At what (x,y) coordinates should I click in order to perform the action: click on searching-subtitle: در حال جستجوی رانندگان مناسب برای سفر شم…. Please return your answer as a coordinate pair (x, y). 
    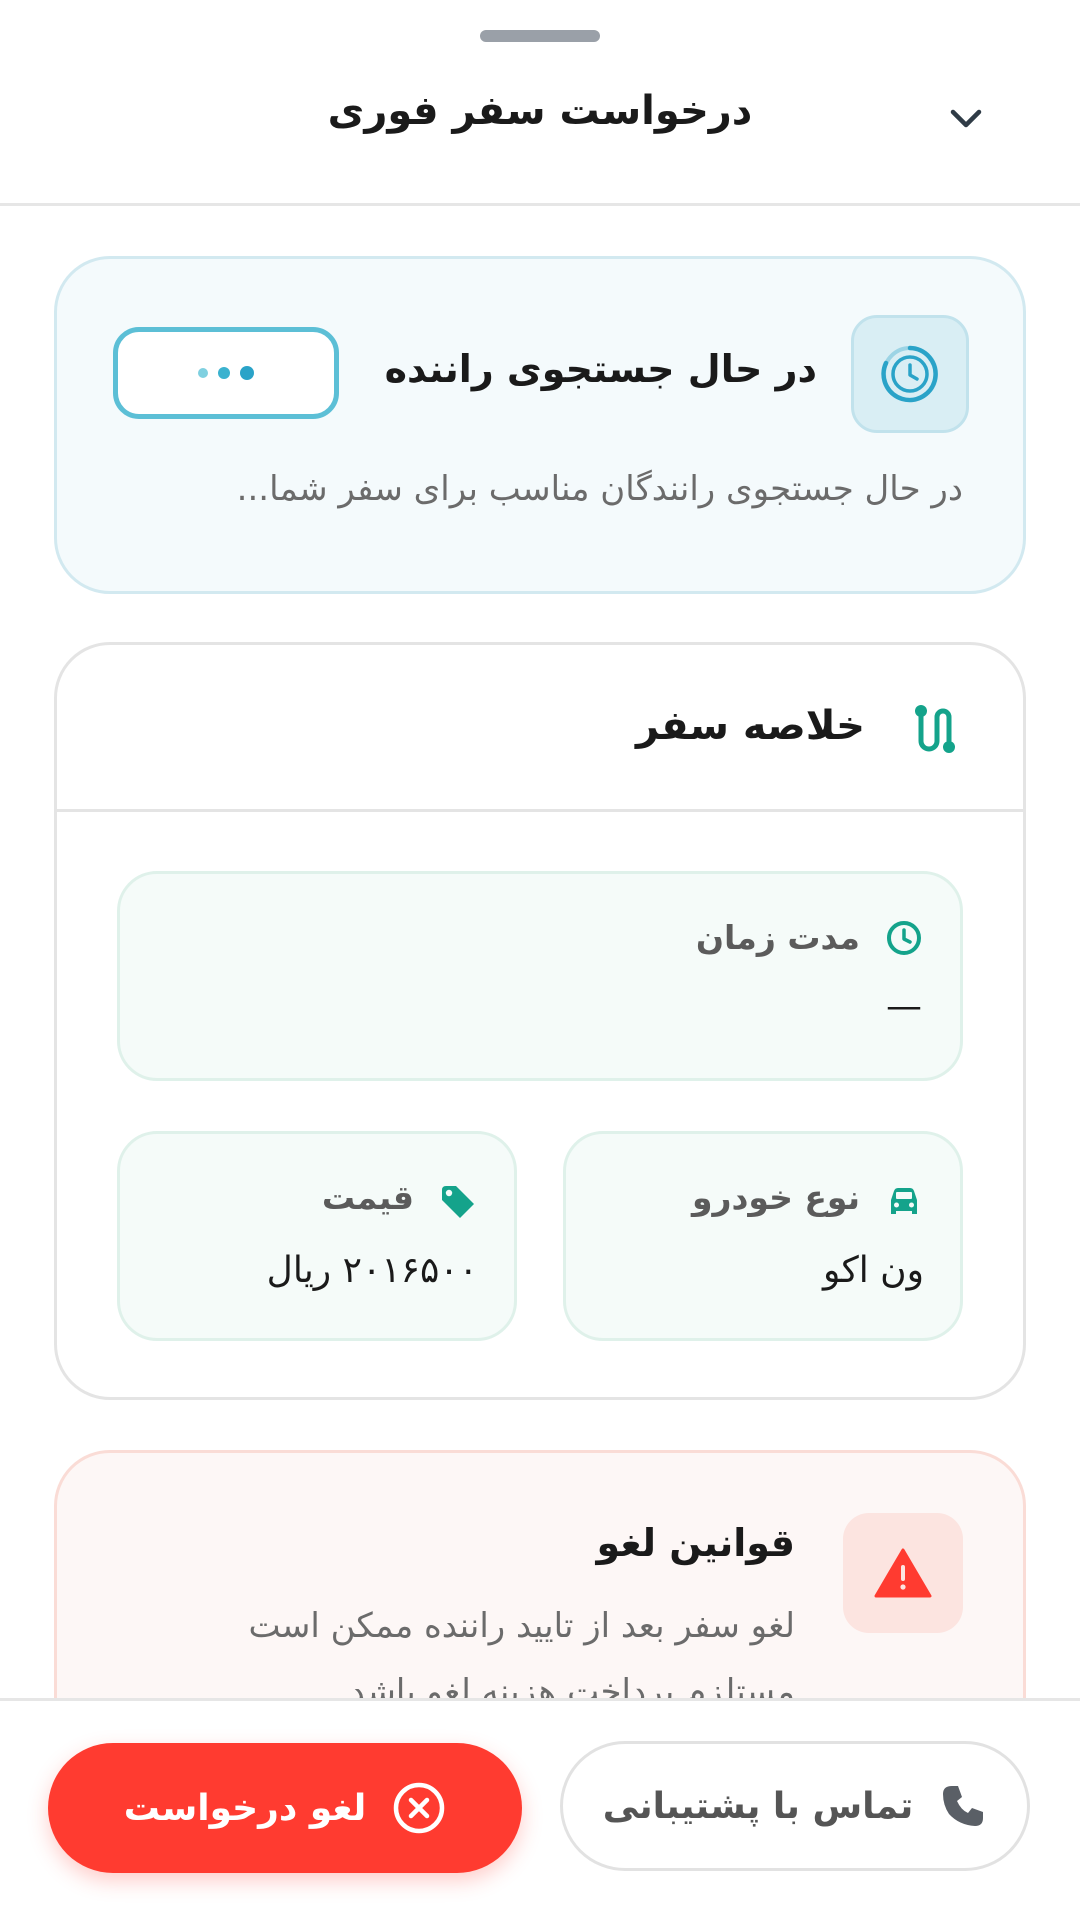
    Looking at the image, I should click on (599, 489).